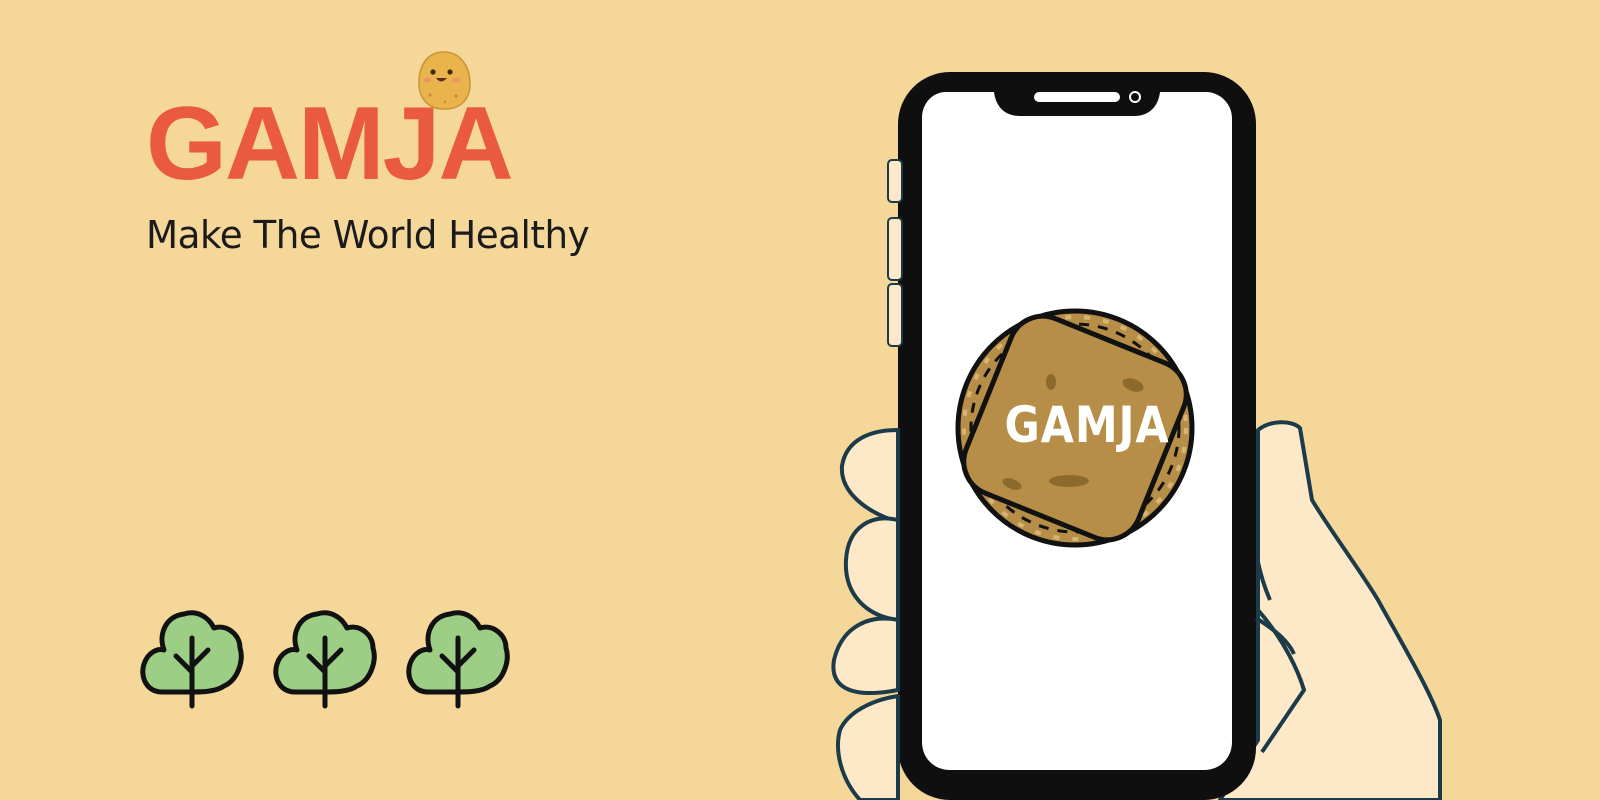 Image resolution: width=1600 pixels, height=800 pixels. What do you see at coordinates (1077, 97) in the screenshot?
I see `speaker-icon` at bounding box center [1077, 97].